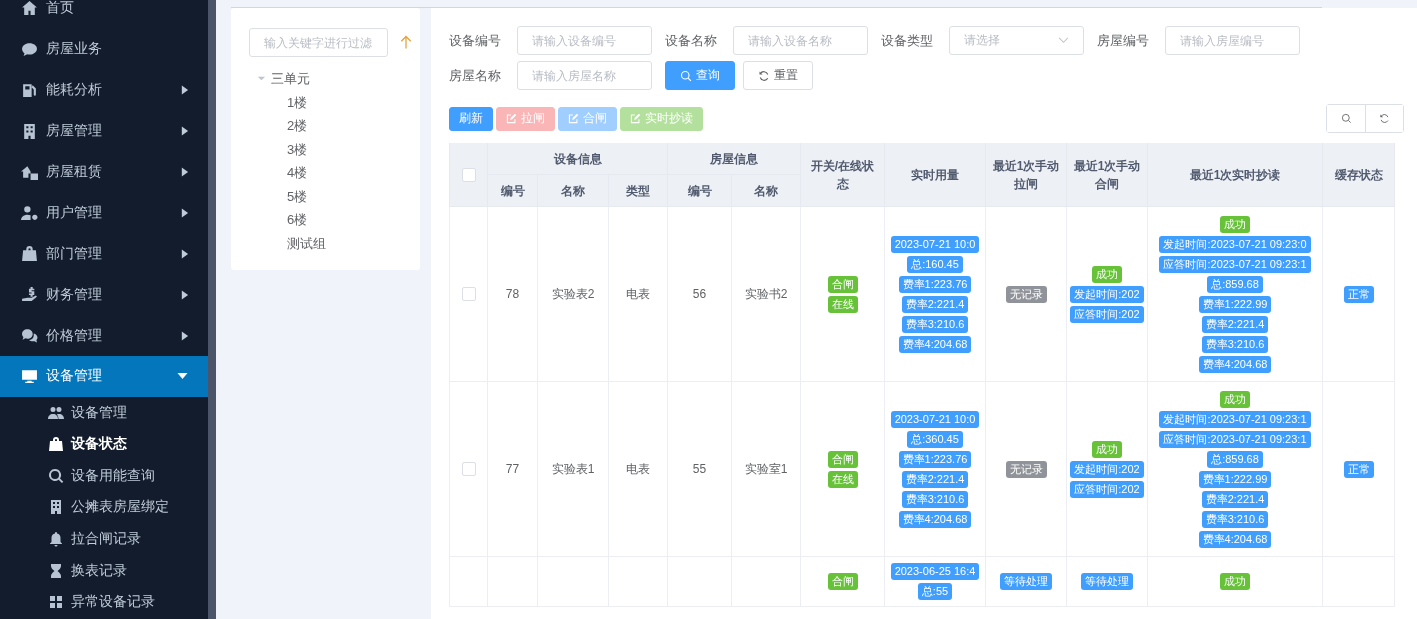  Describe the element at coordinates (1235, 174) in the screenshot. I see `column-header: 最近1次实时抄读` at that location.